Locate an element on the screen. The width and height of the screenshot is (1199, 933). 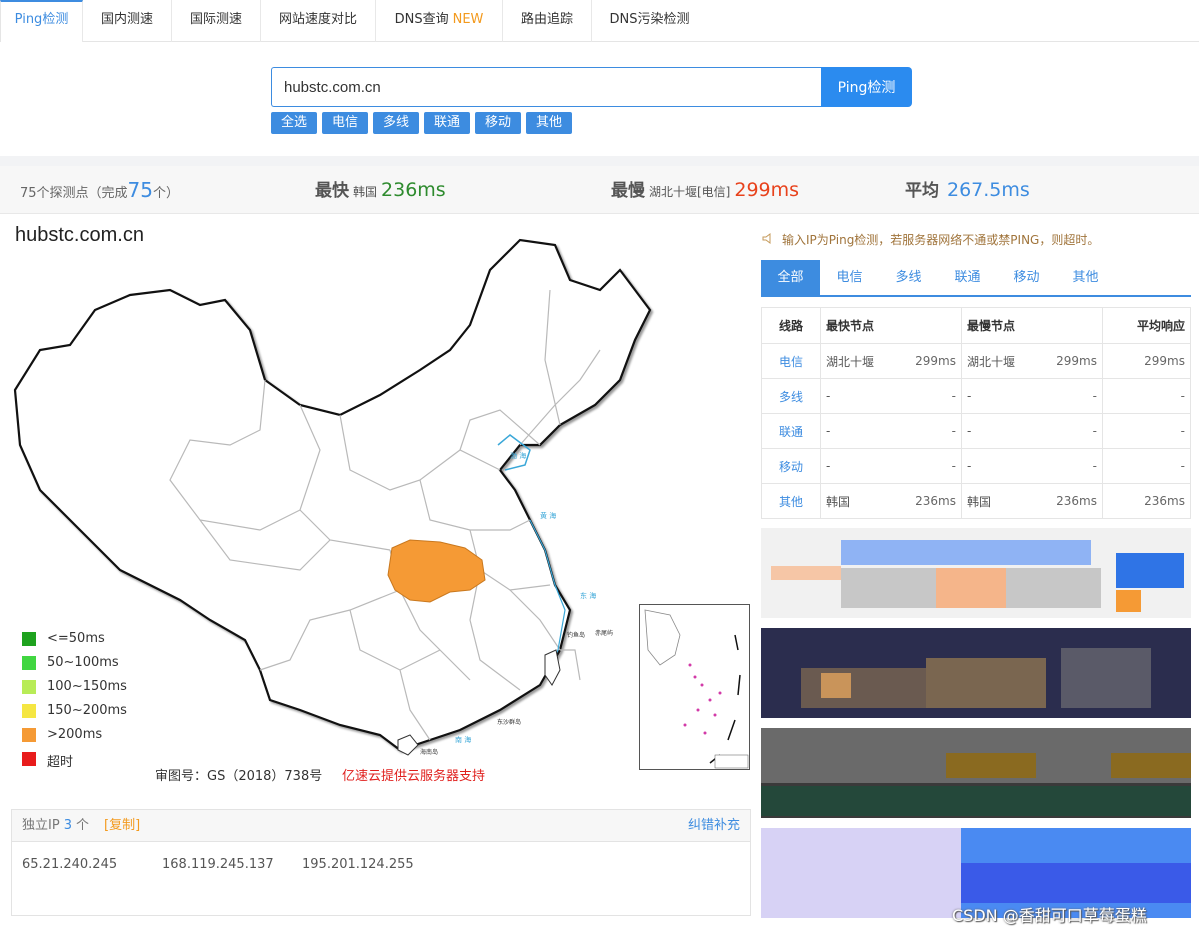
table-row: 多线 - - - - - is located at coordinates (976, 396).